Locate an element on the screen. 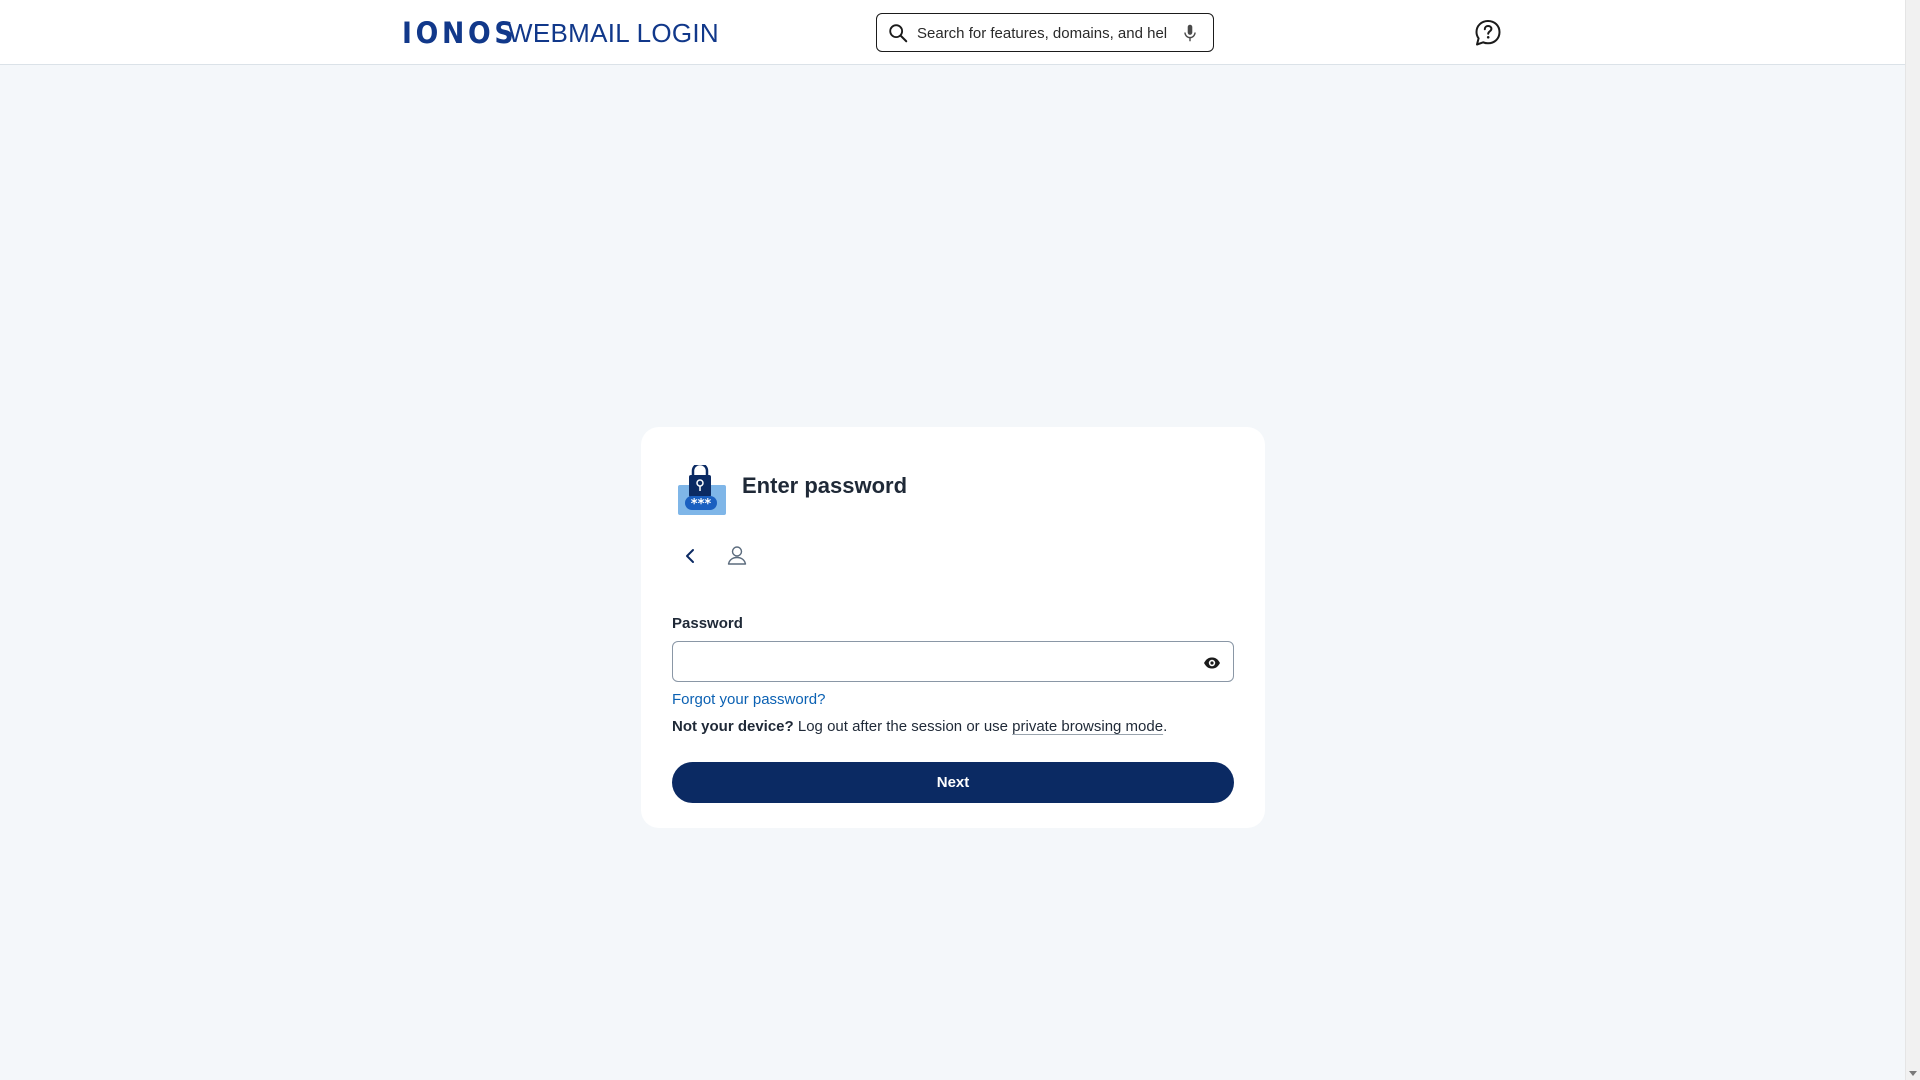 The height and width of the screenshot is (1080, 1920). top-header: IONOS WEBMAIL LOGIN is located at coordinates (952, 32).